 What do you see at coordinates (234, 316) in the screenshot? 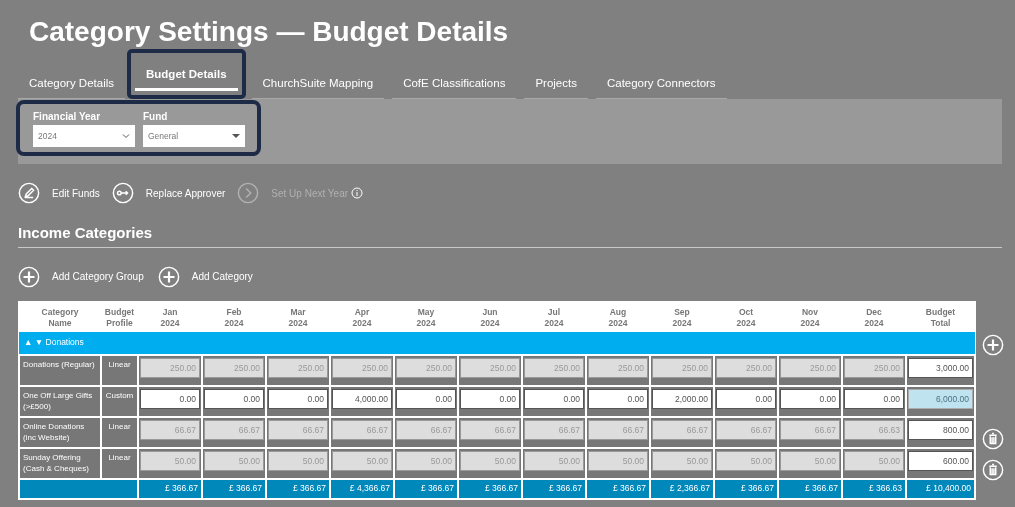
I see `column-header: Feb 2024` at bounding box center [234, 316].